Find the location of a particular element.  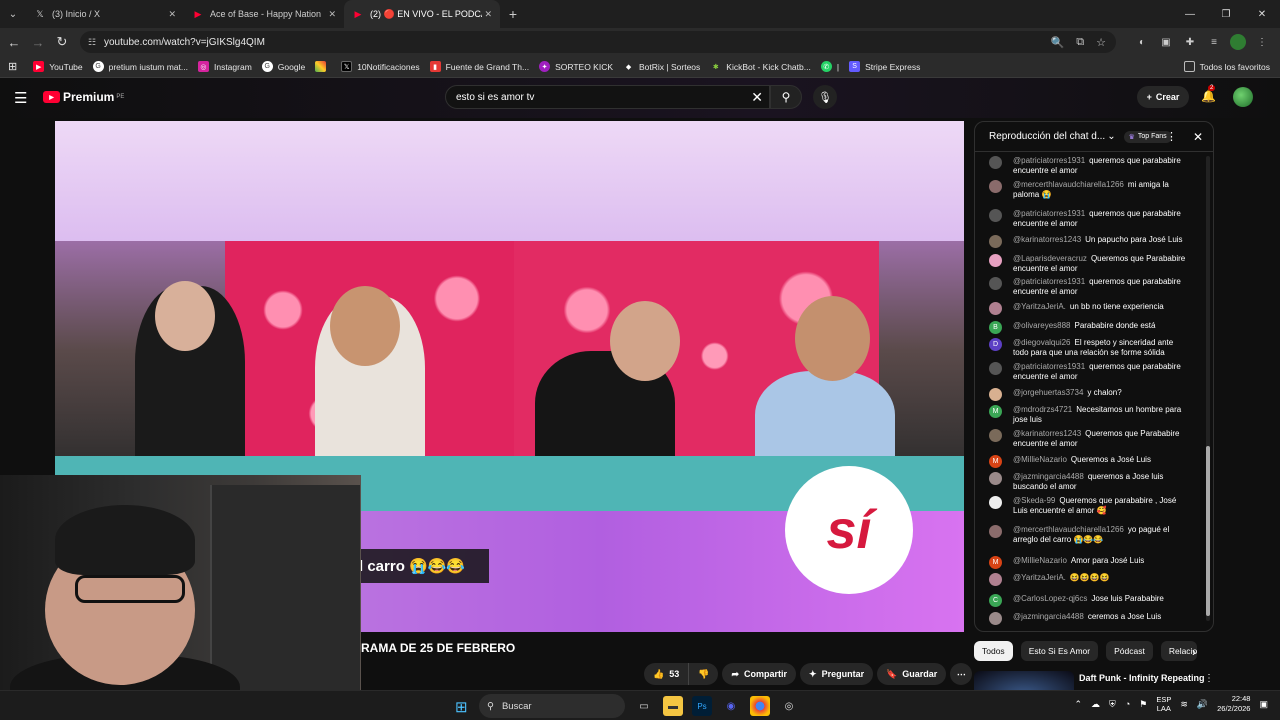

tab-search-chevron-icon: ⌄ is located at coordinates (13, 14).